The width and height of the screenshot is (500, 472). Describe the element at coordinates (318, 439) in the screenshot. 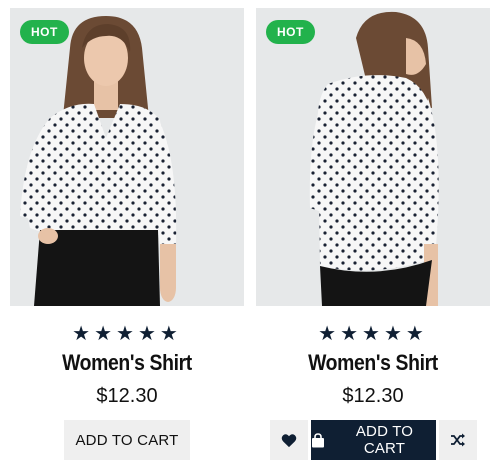

I see `shopping-bag-icon` at that location.